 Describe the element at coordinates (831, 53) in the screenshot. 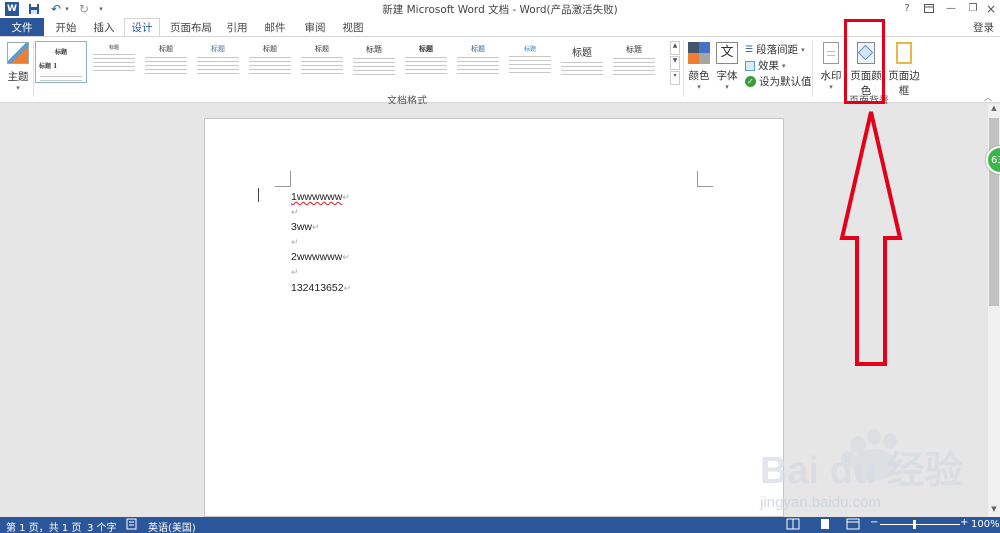

I see `watermark-icon` at that location.